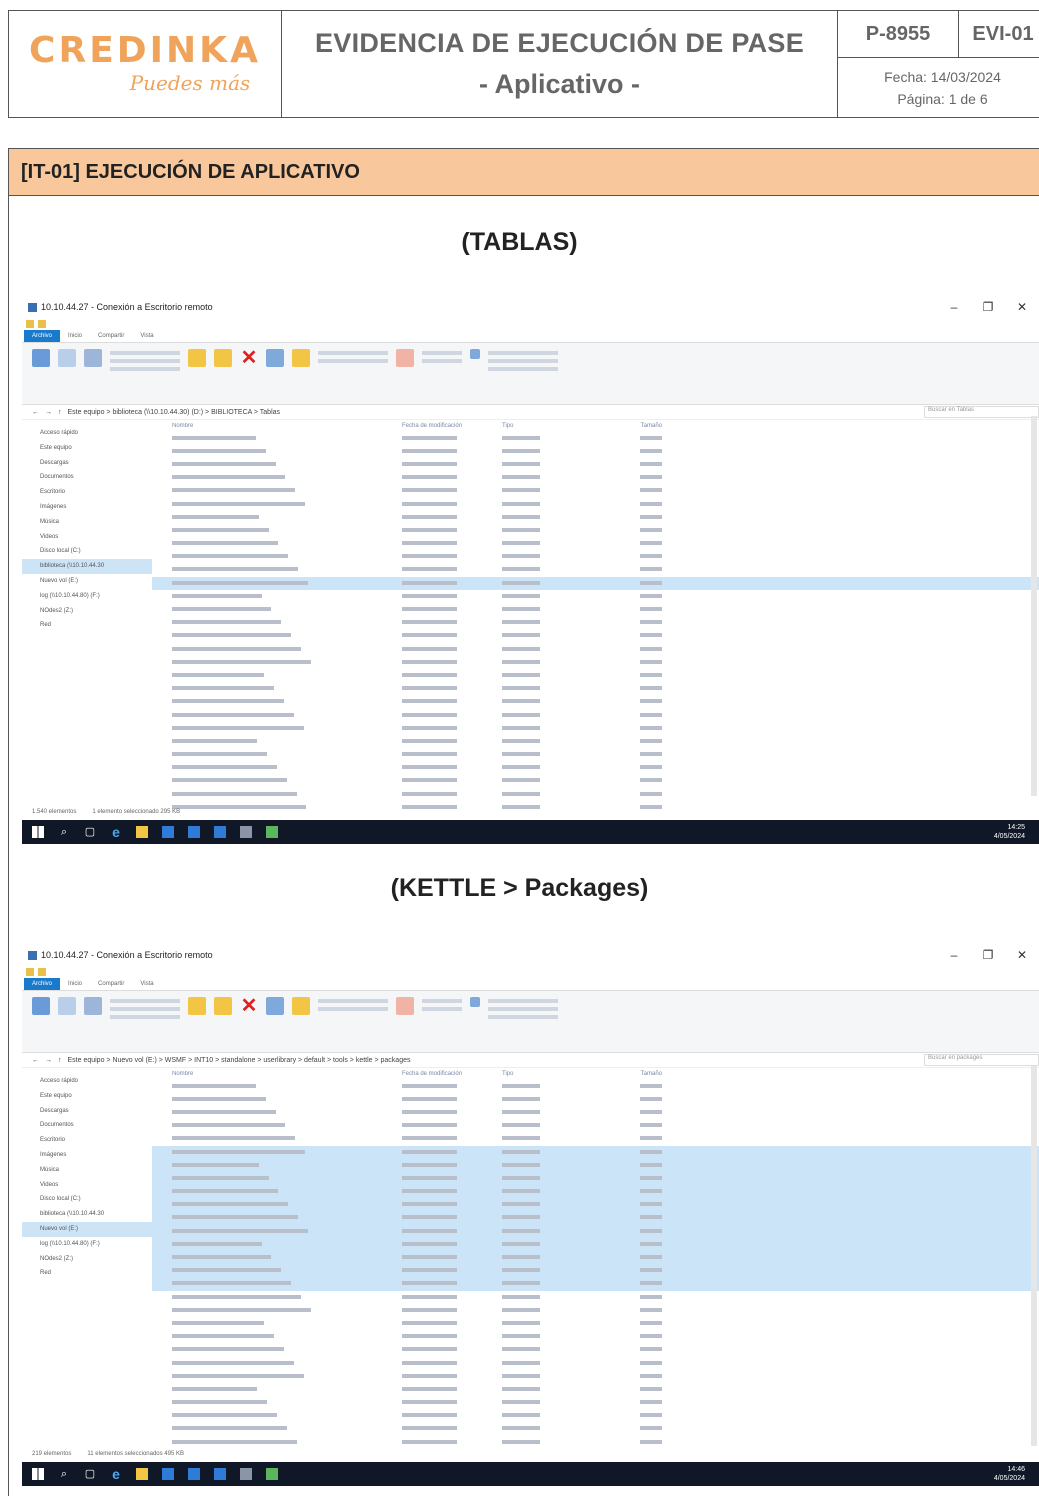 This screenshot has height=1496, width=1039. Describe the element at coordinates (42, 984) in the screenshot. I see `tab-archivo: Archivo` at that location.